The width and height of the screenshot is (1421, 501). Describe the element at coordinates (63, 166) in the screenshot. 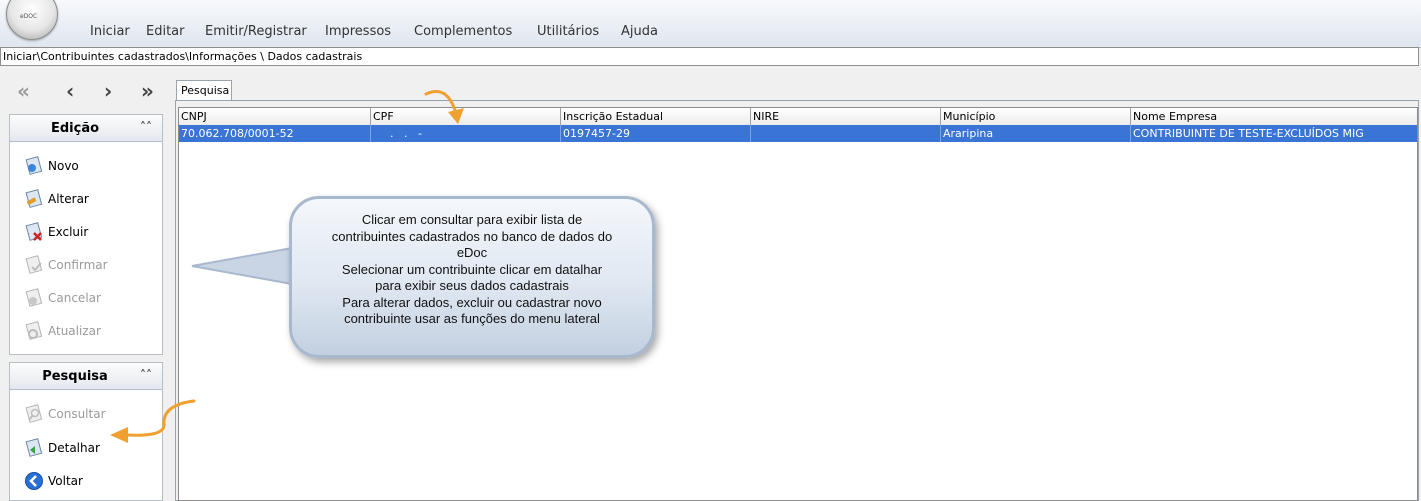

I see `novo-label: Novo` at that location.